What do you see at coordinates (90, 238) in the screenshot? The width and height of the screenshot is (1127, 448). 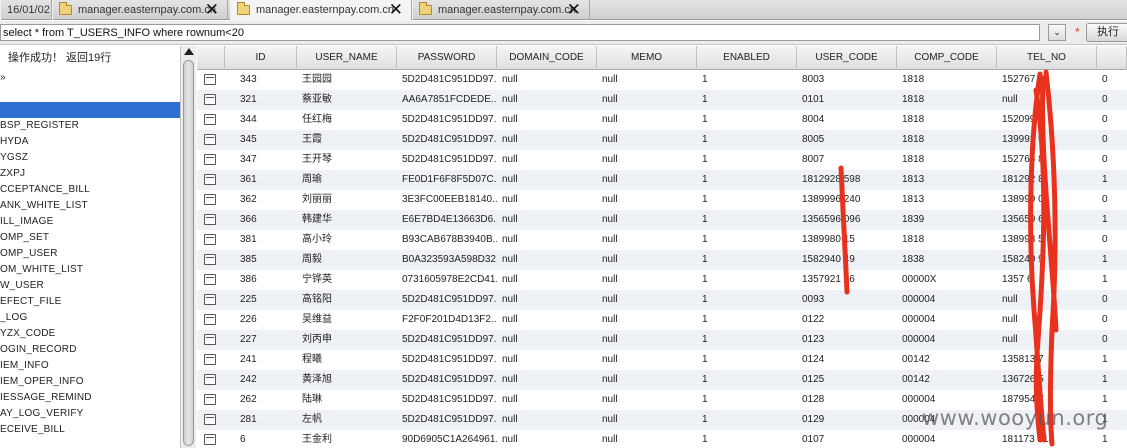 I see `tree-item: OMP_SET` at bounding box center [90, 238].